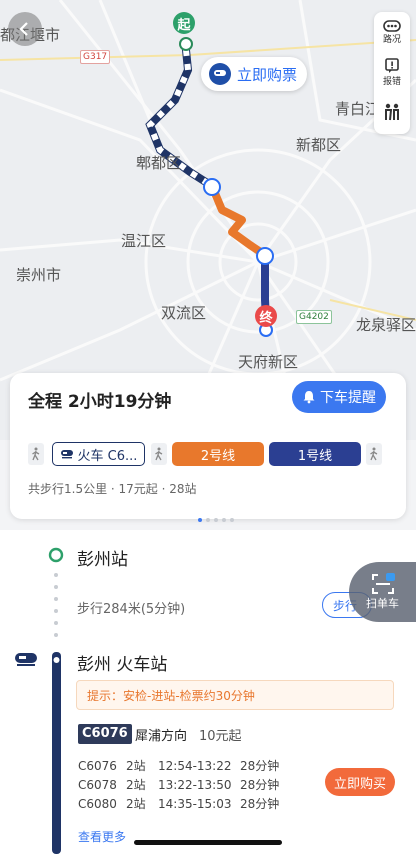  I want to click on line1-segment: 1号线, so click(315, 454).